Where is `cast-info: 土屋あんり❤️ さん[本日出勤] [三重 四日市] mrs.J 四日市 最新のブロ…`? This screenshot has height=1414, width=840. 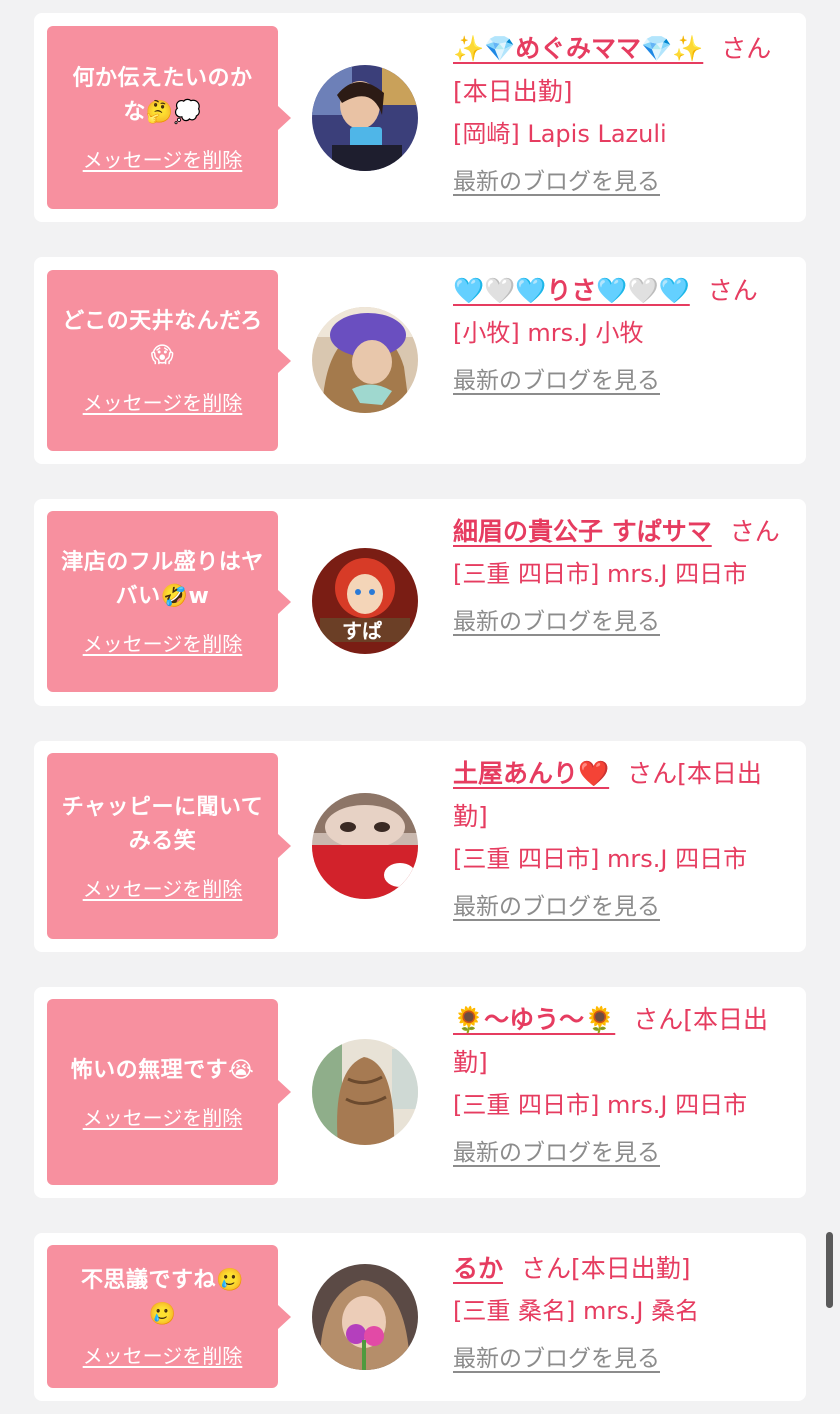 cast-info: 土屋あんり❤️ さん[本日出勤] [三重 四日市] mrs.J 四日市 最新のブロ… is located at coordinates (623, 836).